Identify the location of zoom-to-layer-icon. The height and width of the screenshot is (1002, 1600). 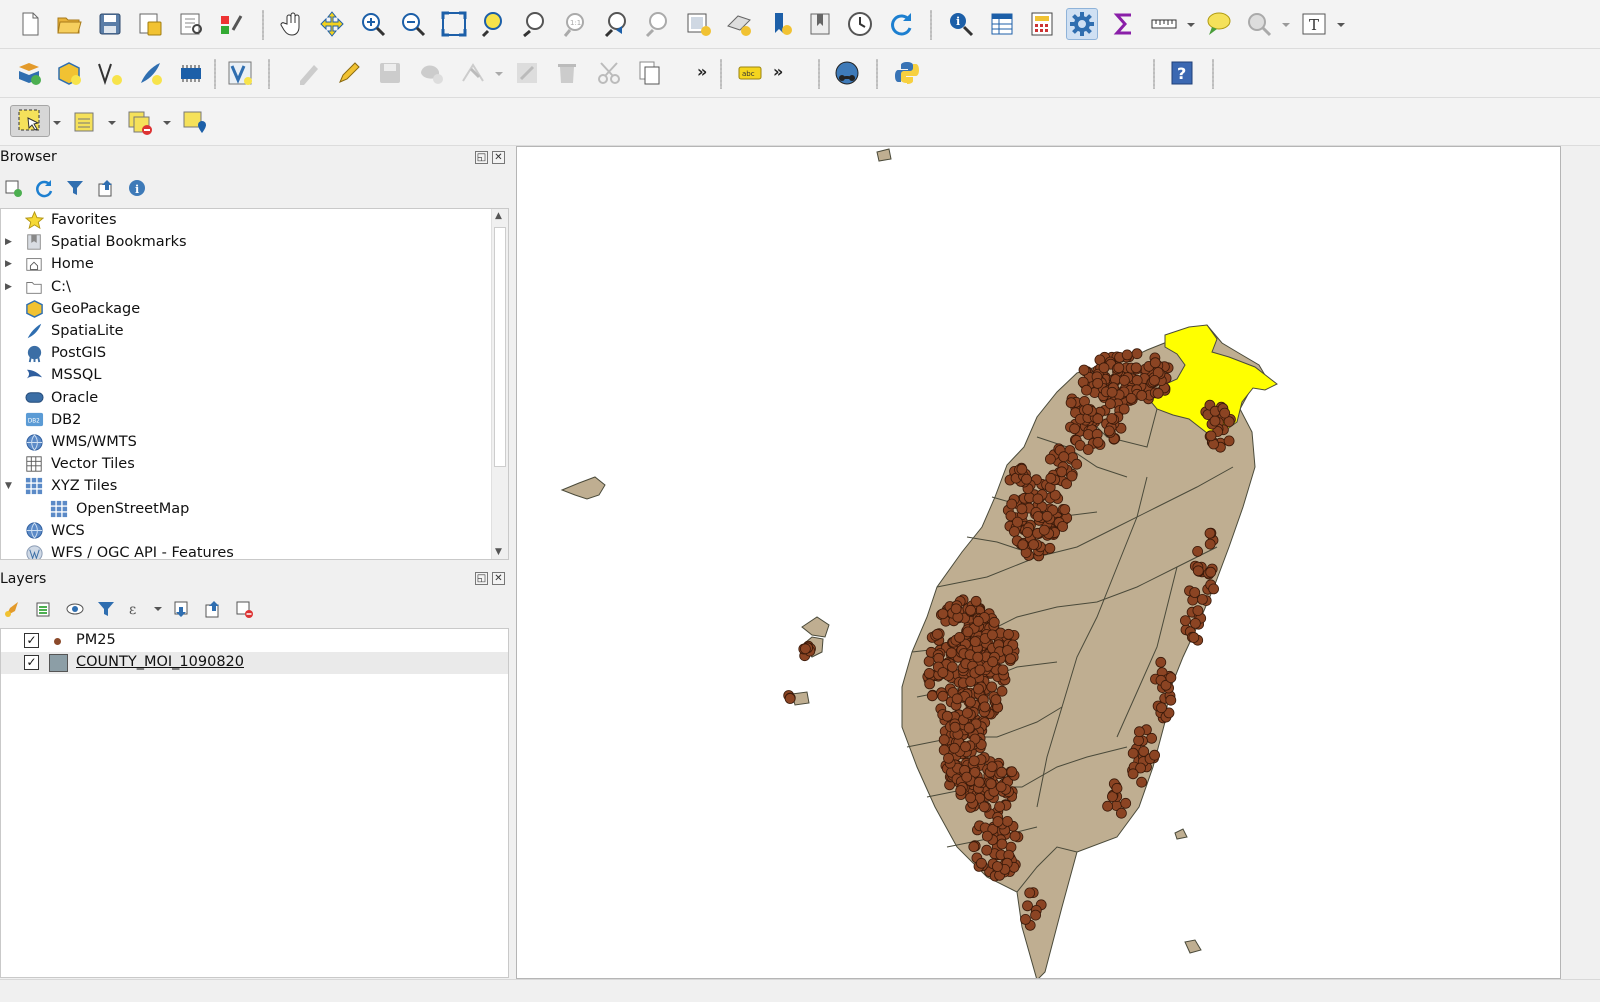
(534, 24).